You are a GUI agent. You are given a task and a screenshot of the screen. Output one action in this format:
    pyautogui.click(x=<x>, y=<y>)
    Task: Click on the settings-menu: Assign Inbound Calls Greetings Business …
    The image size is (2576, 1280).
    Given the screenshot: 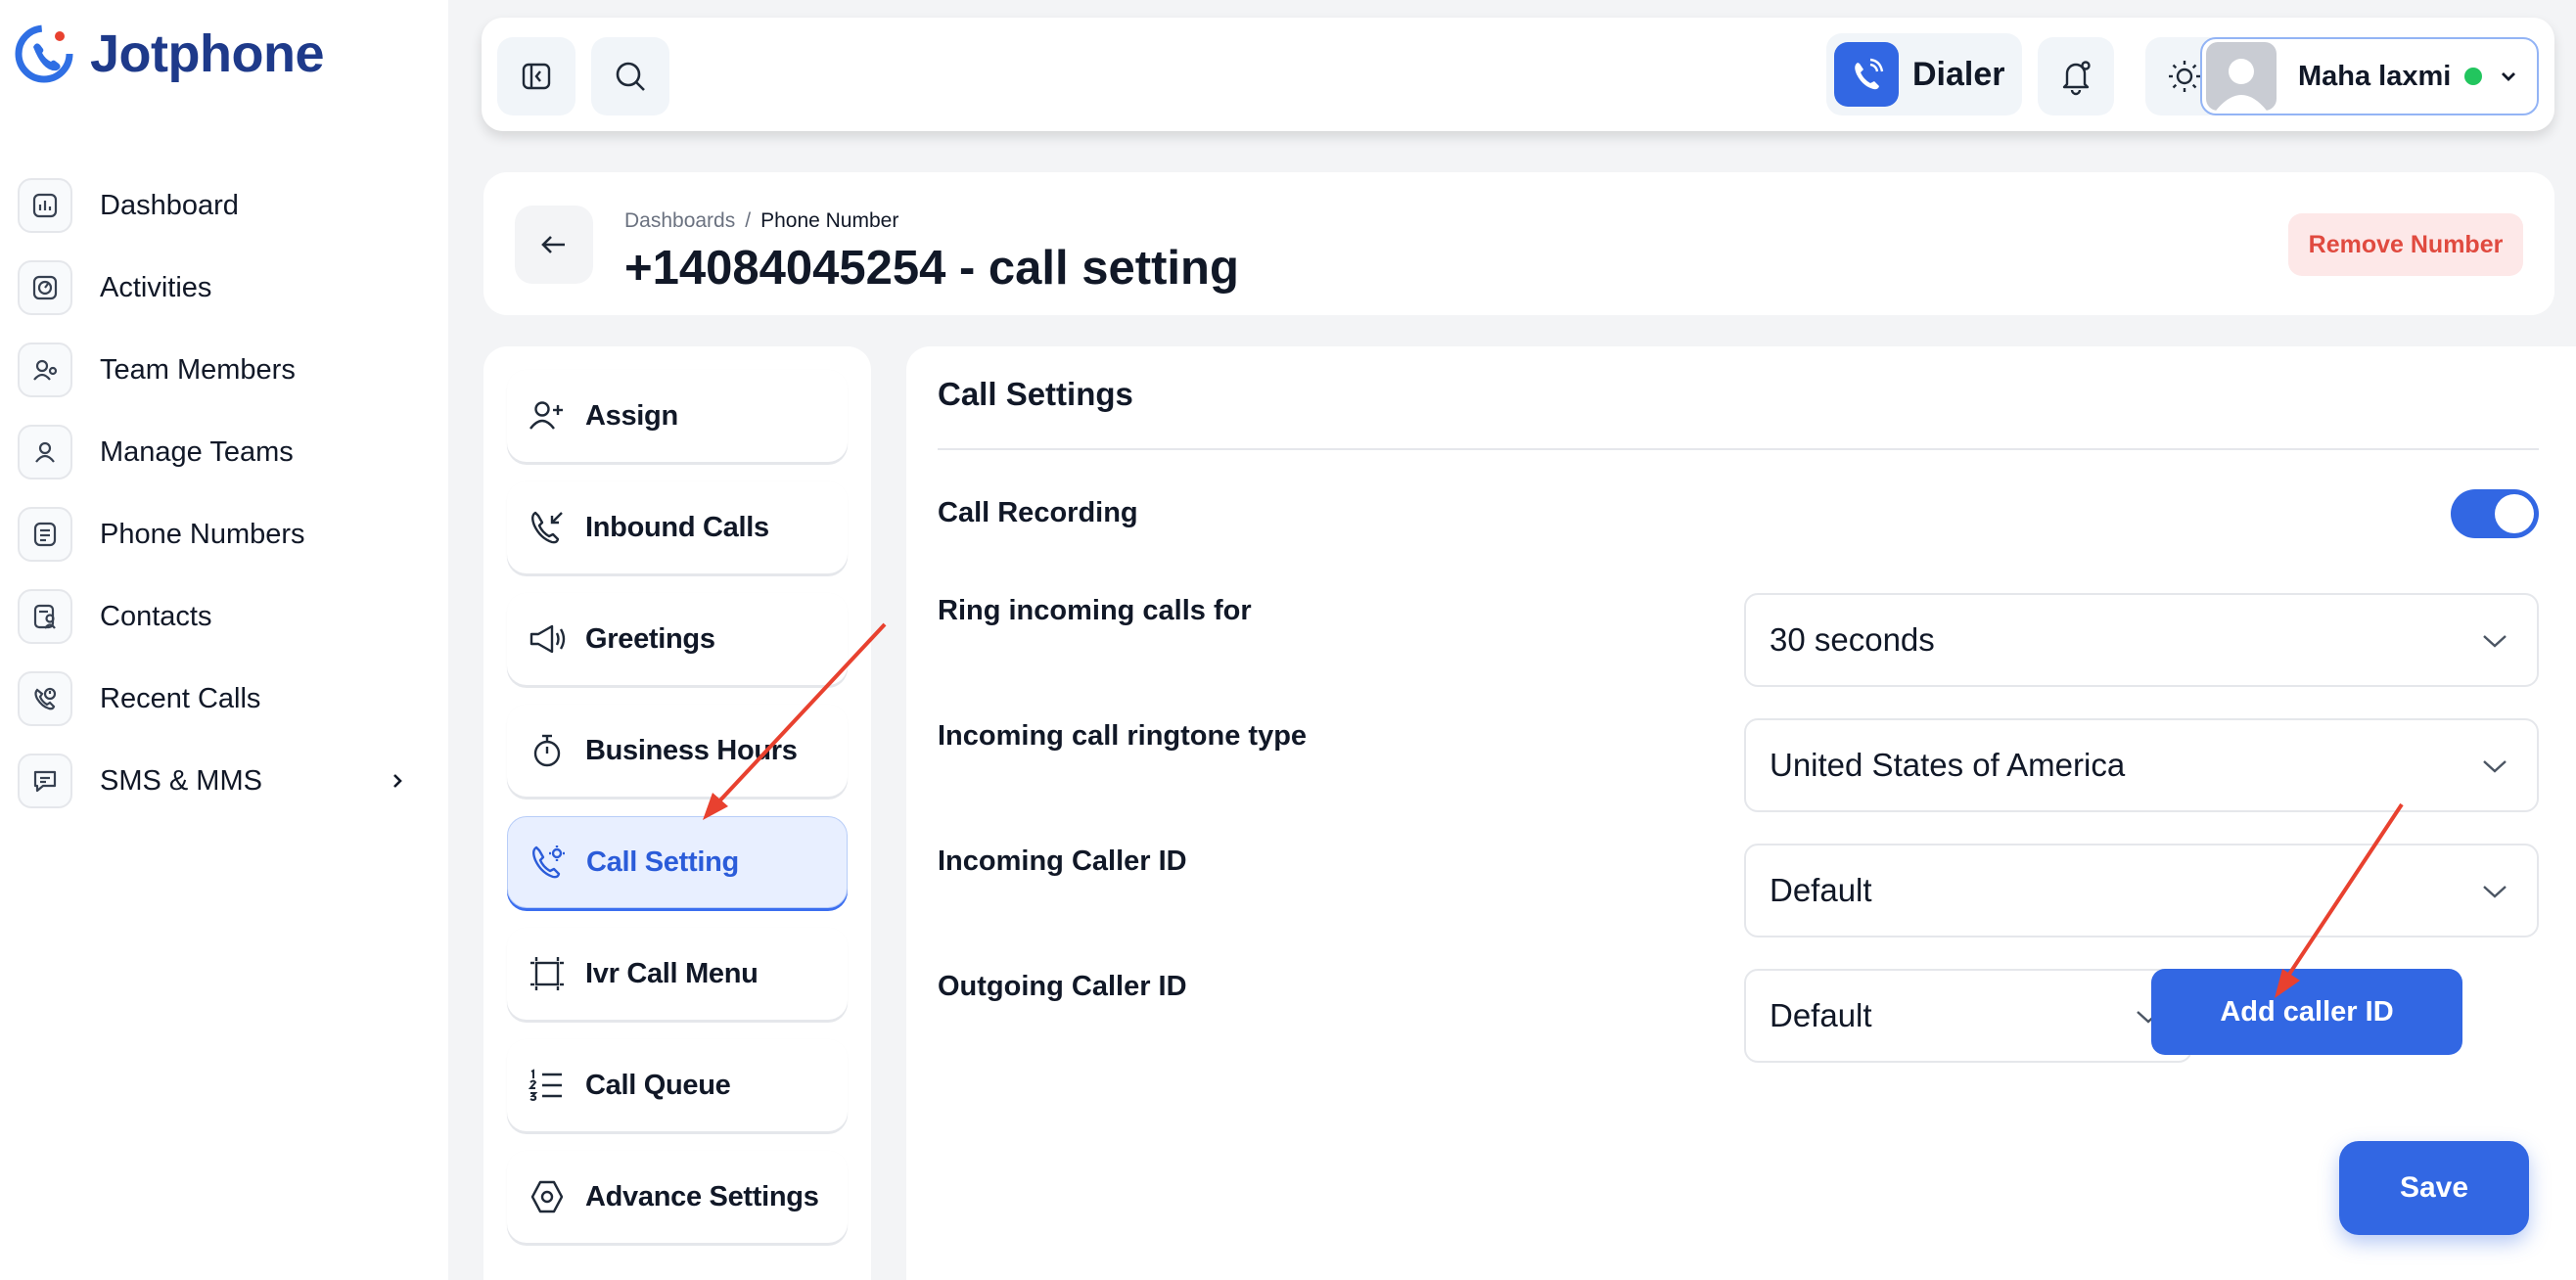 What is the action you would take?
    pyautogui.click(x=677, y=813)
    